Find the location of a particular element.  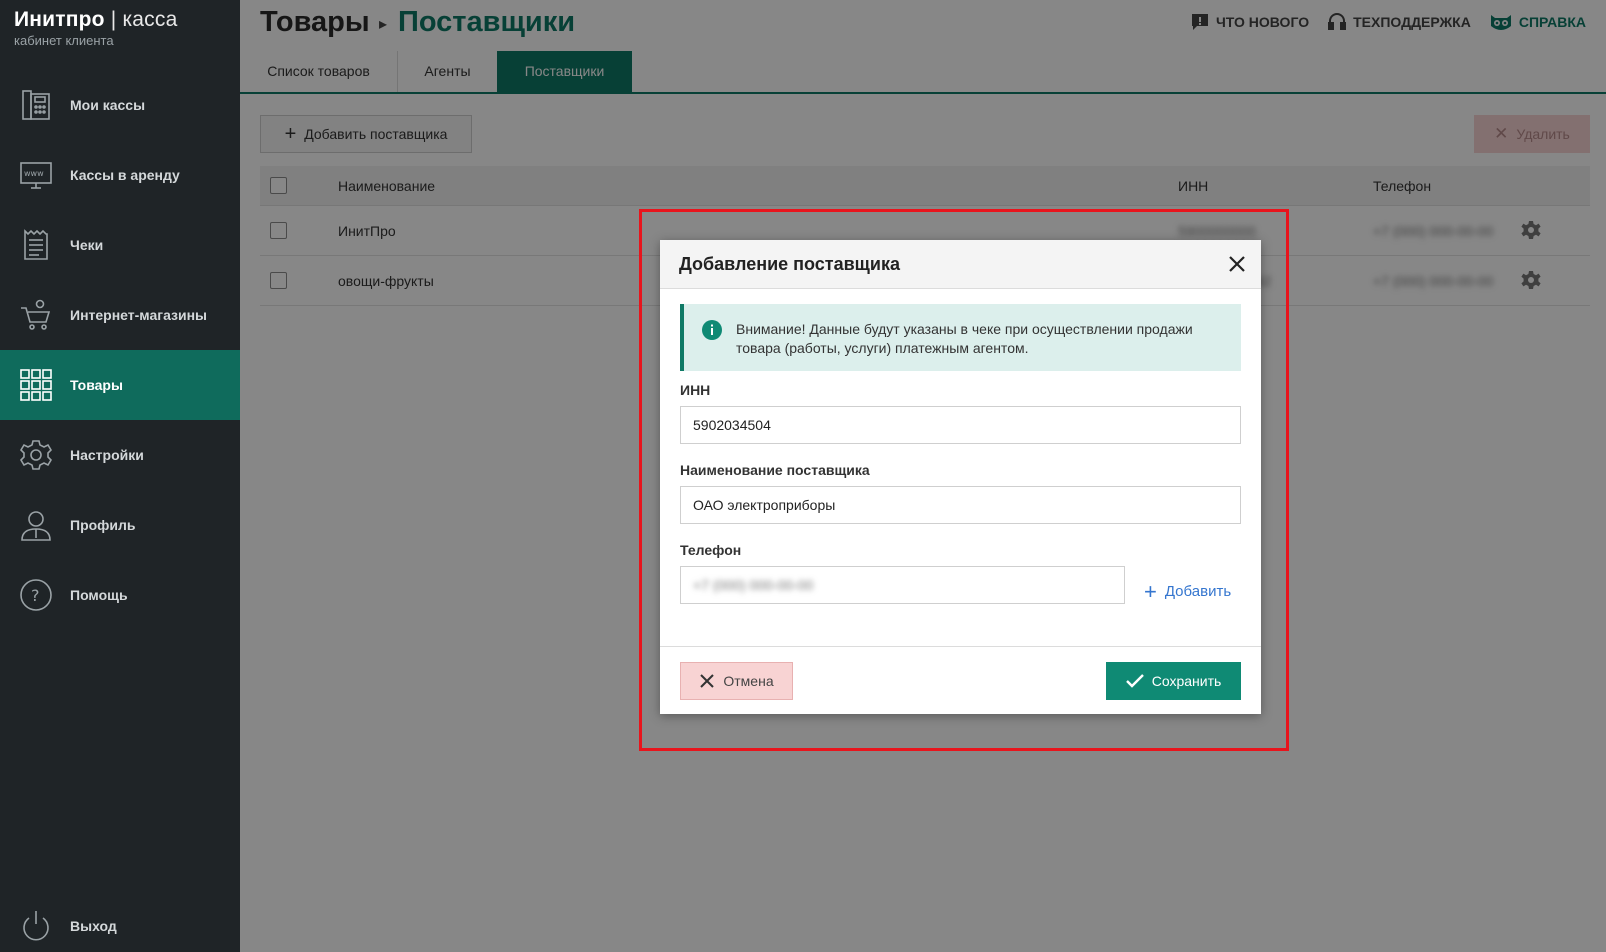

sidebar-item-label: Профиль is located at coordinates (103, 525).